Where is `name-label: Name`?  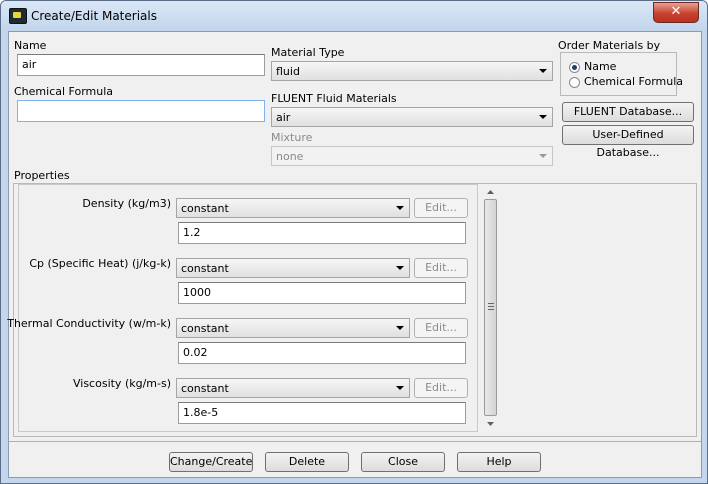 name-label: Name is located at coordinates (30, 45).